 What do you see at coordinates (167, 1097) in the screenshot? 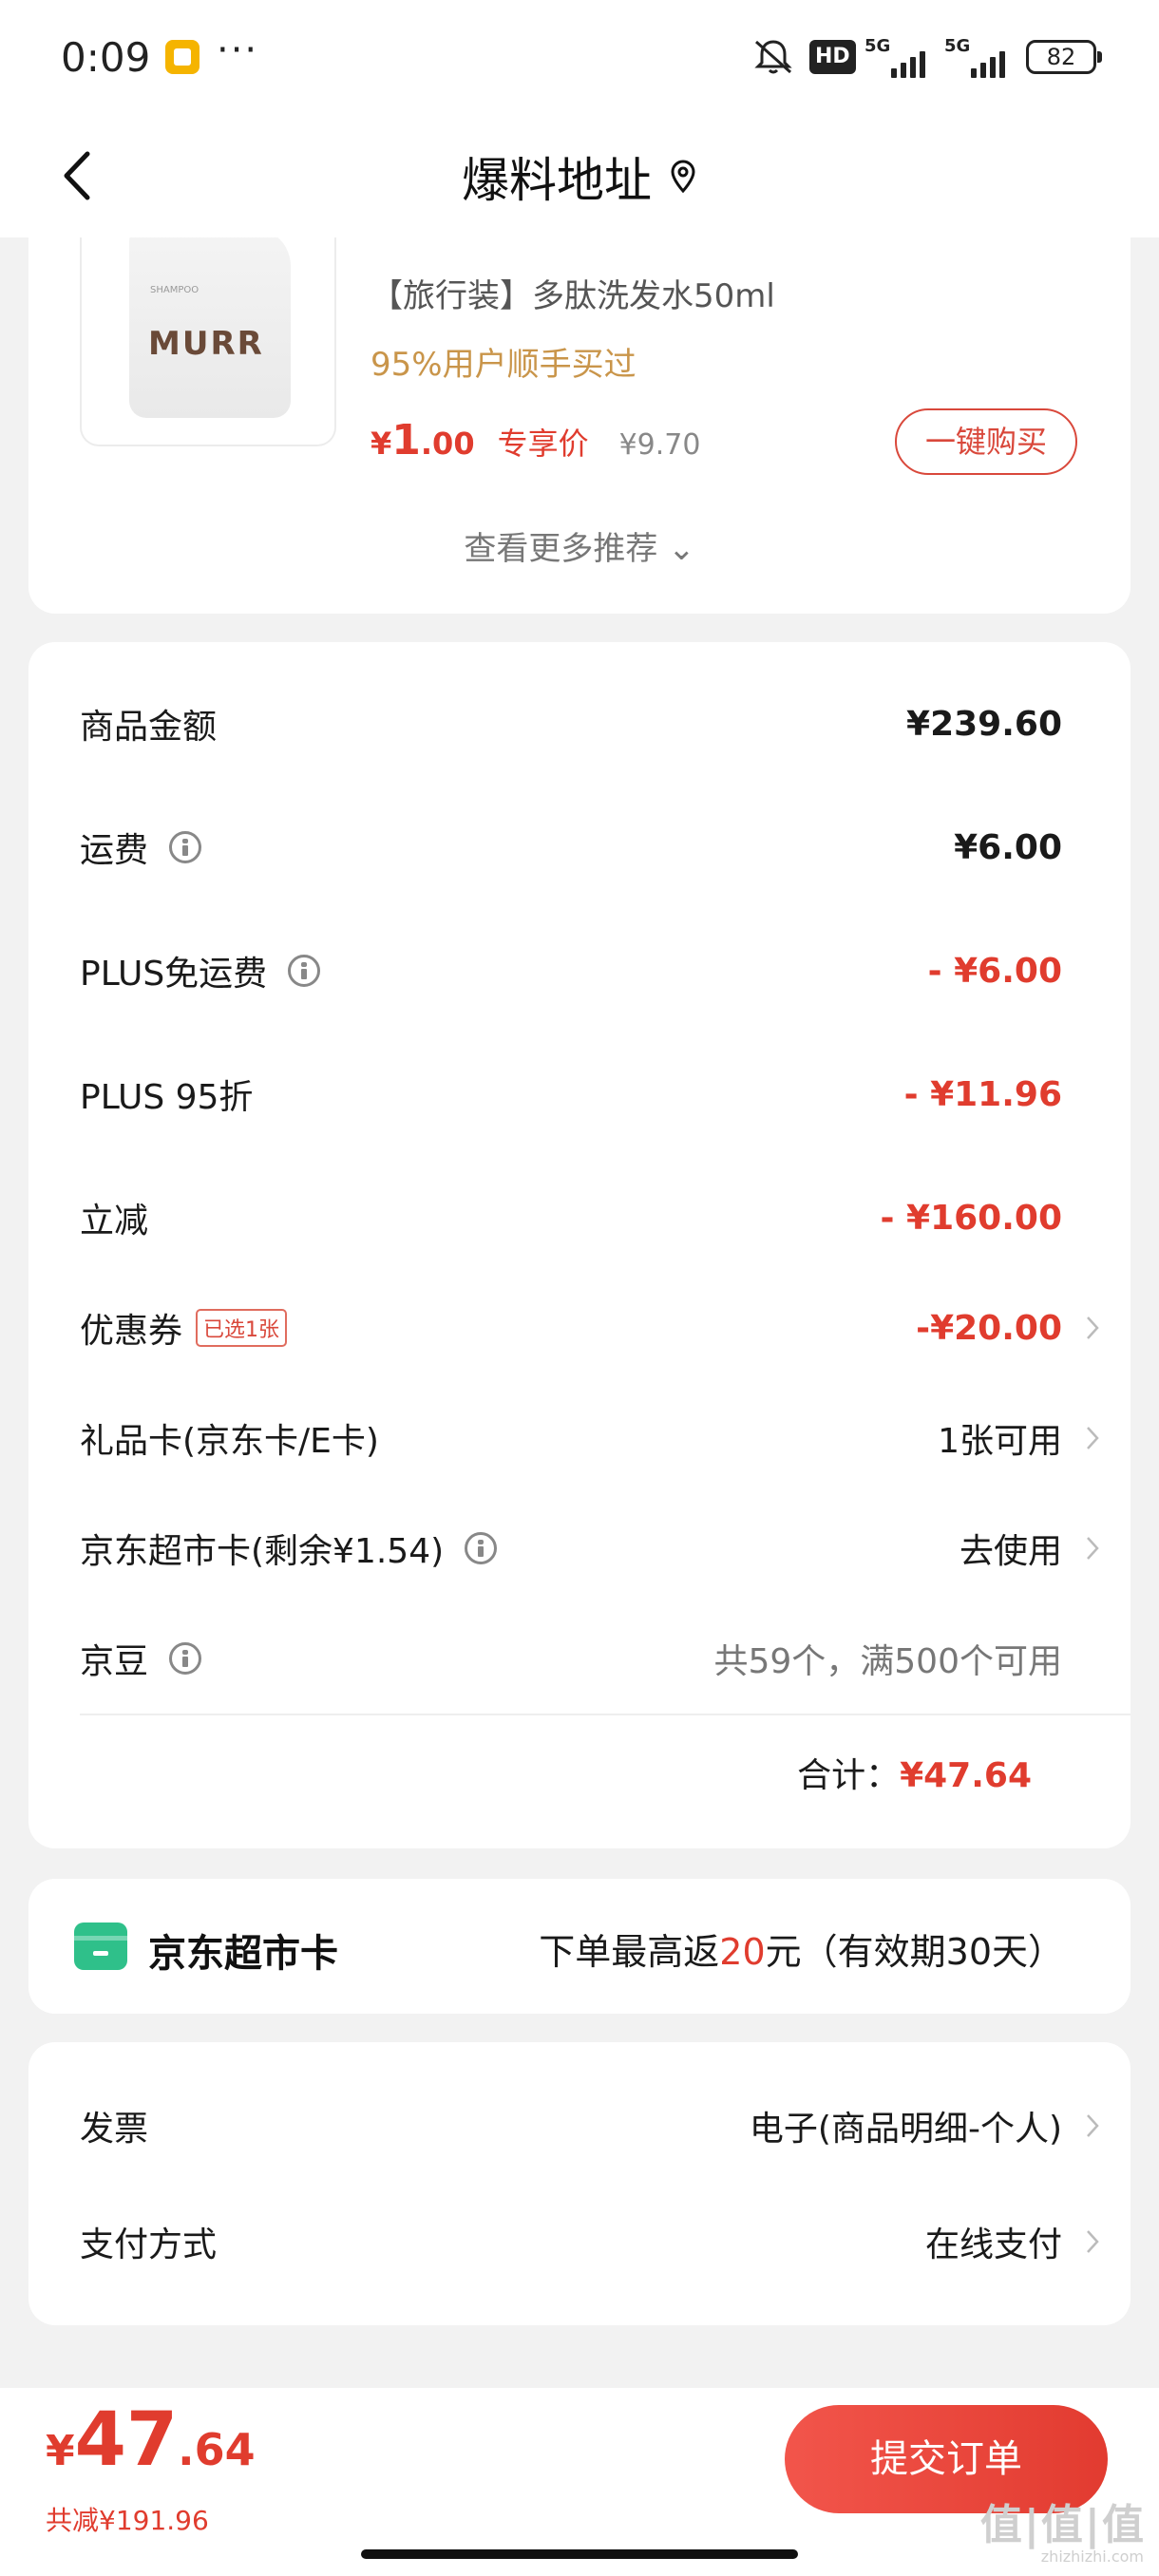
I see `row-label: PLUS 95折` at bounding box center [167, 1097].